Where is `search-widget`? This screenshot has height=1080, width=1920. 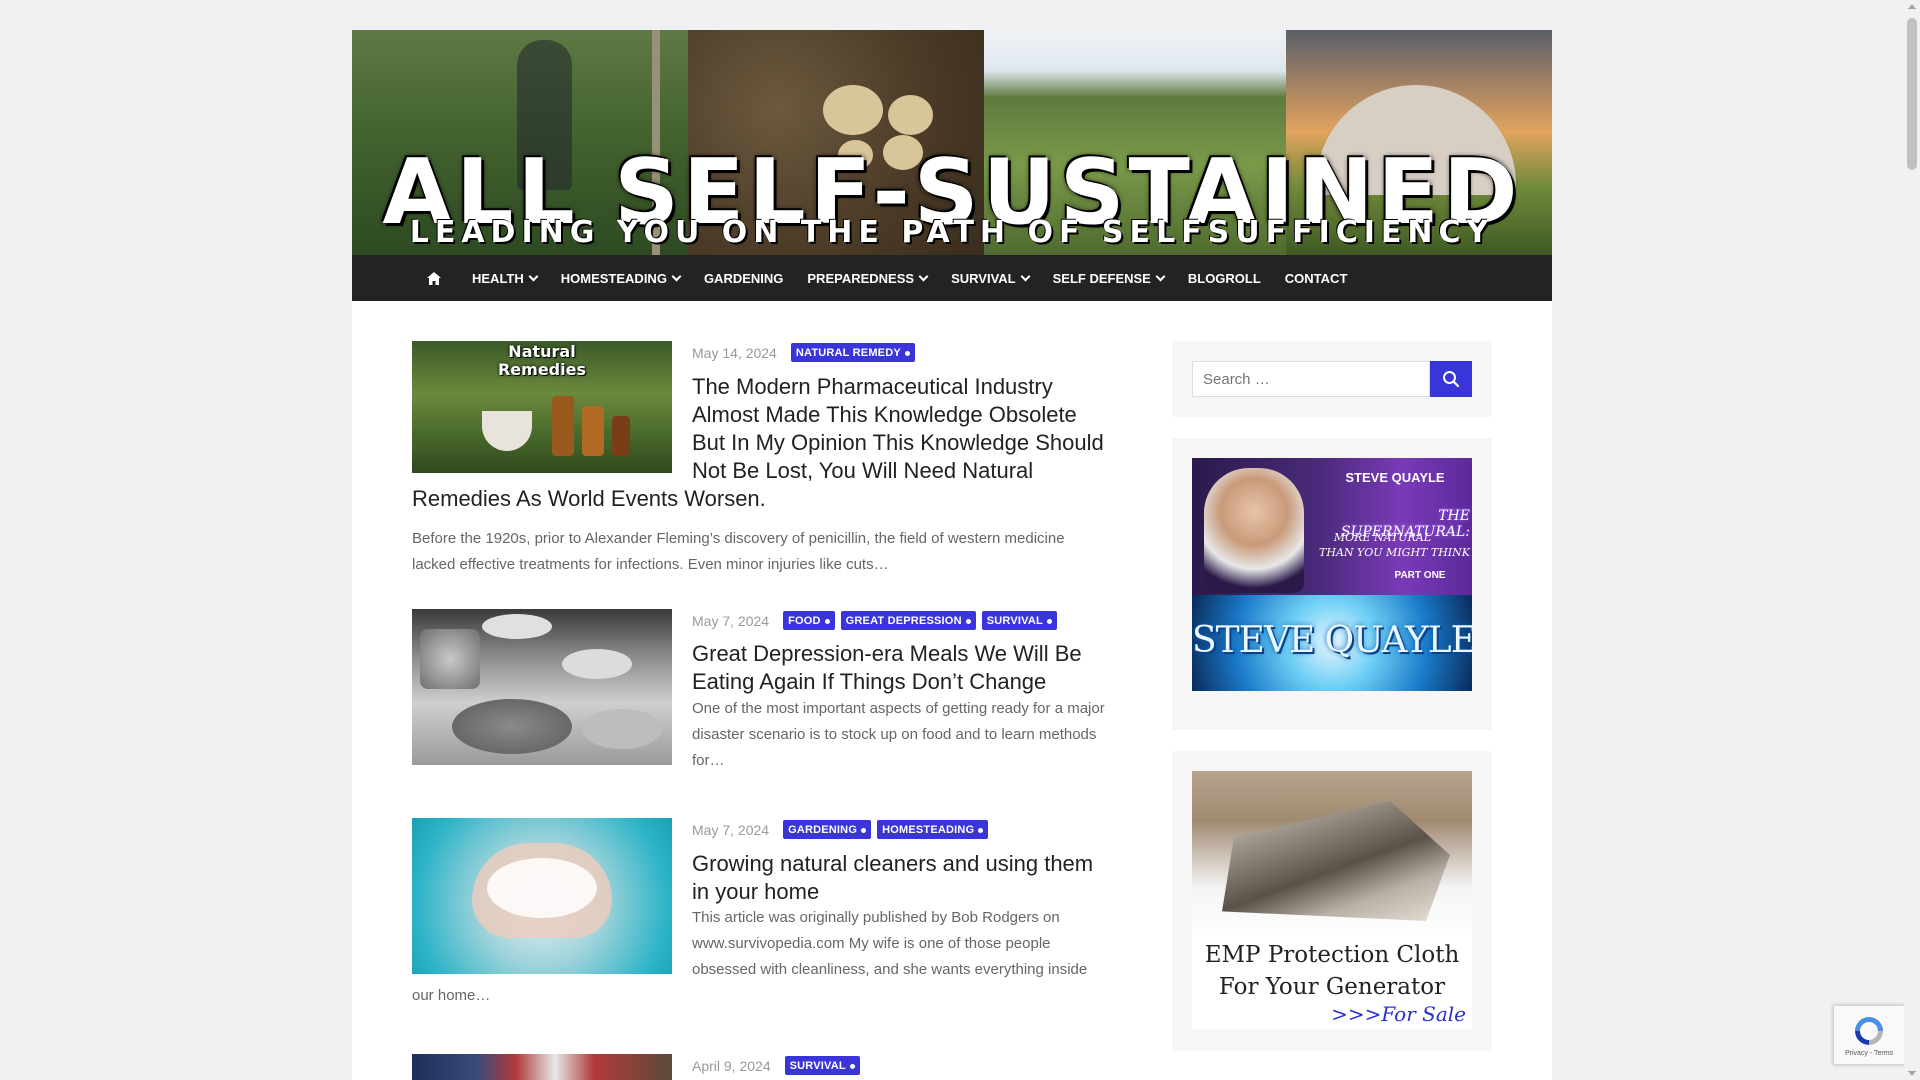
search-widget is located at coordinates (1332, 379).